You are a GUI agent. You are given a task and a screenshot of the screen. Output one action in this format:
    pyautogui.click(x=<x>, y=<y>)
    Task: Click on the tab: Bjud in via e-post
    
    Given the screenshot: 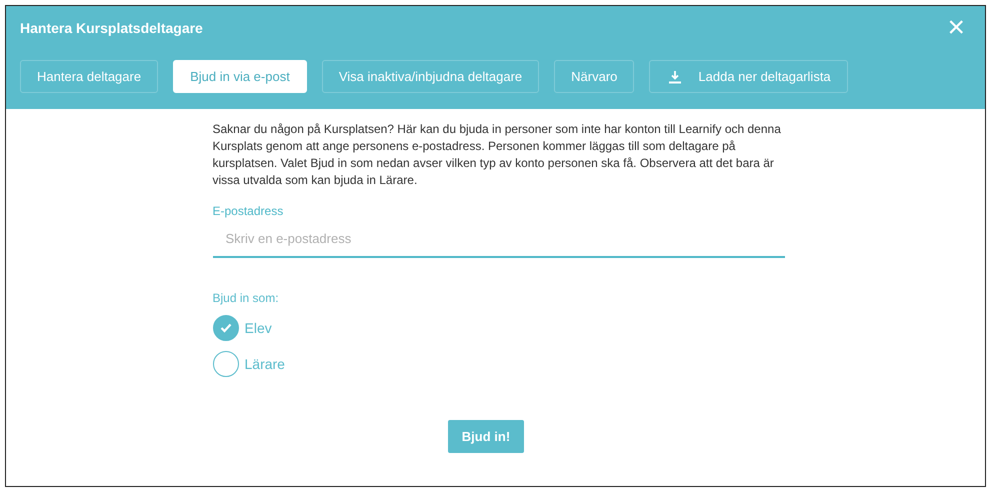 What is the action you would take?
    pyautogui.click(x=240, y=76)
    